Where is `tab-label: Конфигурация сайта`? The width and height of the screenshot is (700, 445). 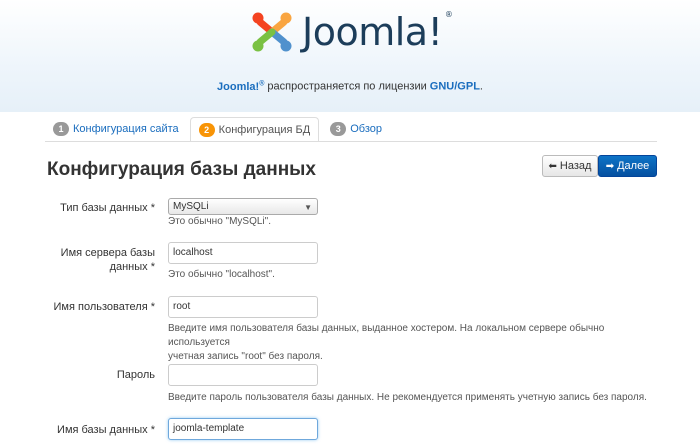
tab-label: Конфигурация сайта is located at coordinates (126, 129).